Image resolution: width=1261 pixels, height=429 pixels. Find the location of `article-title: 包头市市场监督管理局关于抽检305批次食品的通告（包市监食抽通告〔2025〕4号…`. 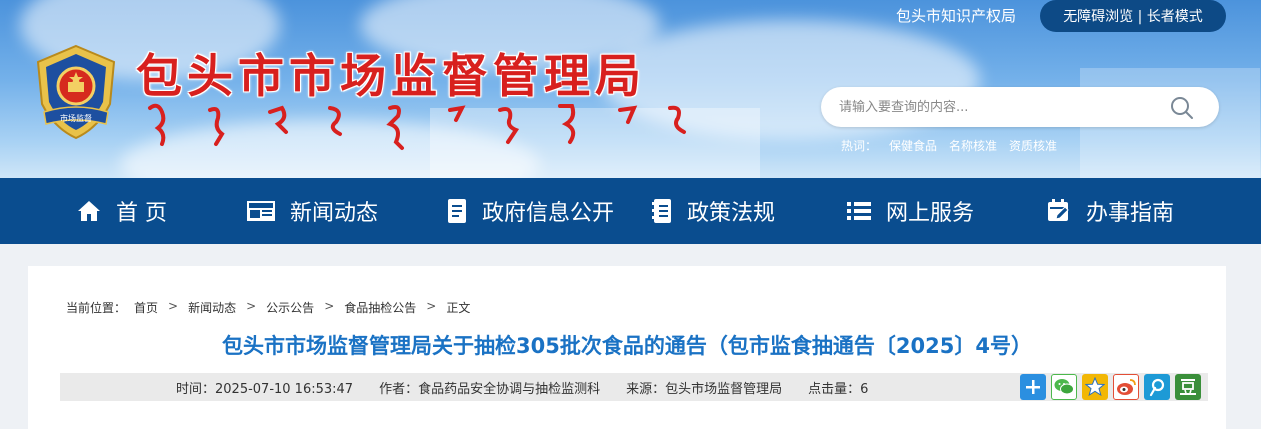

article-title: 包头市市场监督管理局关于抽检305批次食品的通告（包市监食抽通告〔2025〕4号… is located at coordinates (627, 346).